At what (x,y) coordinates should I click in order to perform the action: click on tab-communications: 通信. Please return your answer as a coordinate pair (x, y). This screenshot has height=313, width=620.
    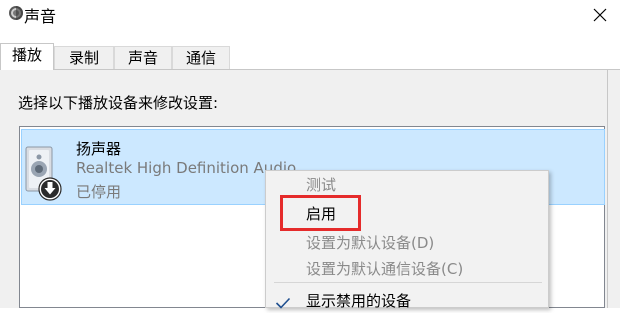
    Looking at the image, I should click on (201, 57).